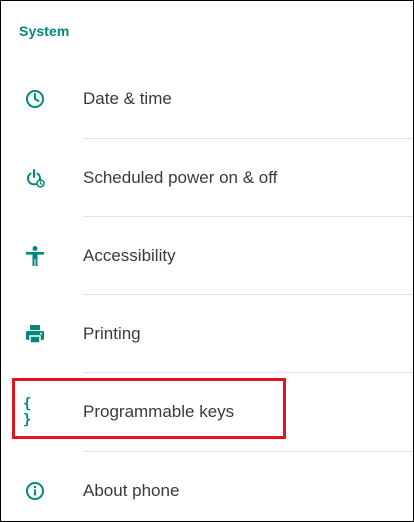 The width and height of the screenshot is (414, 522). I want to click on power-schedule-icon, so click(35, 178).